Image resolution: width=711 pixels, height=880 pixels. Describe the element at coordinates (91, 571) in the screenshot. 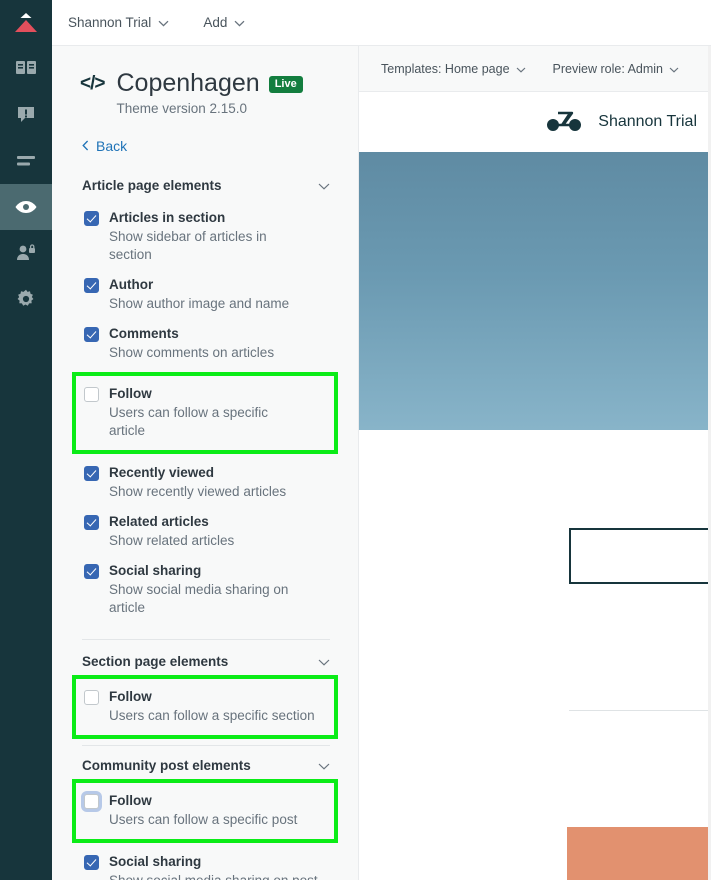

I see `checkbox-social-sharing-article` at that location.